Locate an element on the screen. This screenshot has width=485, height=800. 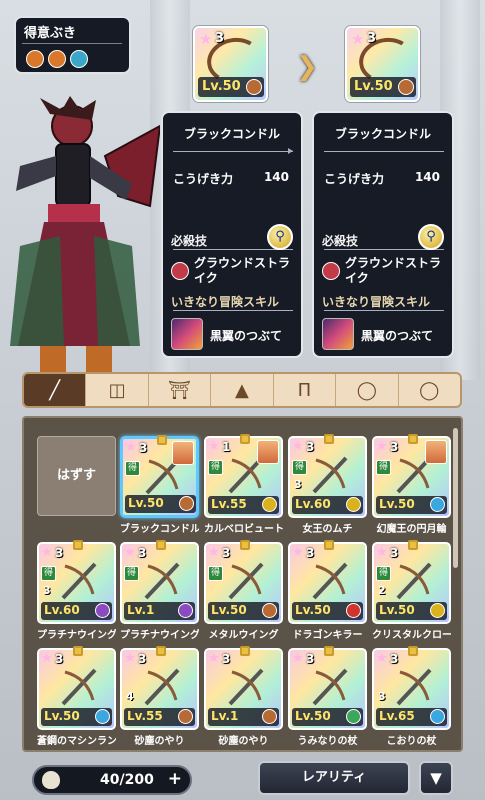
tab-weapon: ╱ is located at coordinates (55, 390).